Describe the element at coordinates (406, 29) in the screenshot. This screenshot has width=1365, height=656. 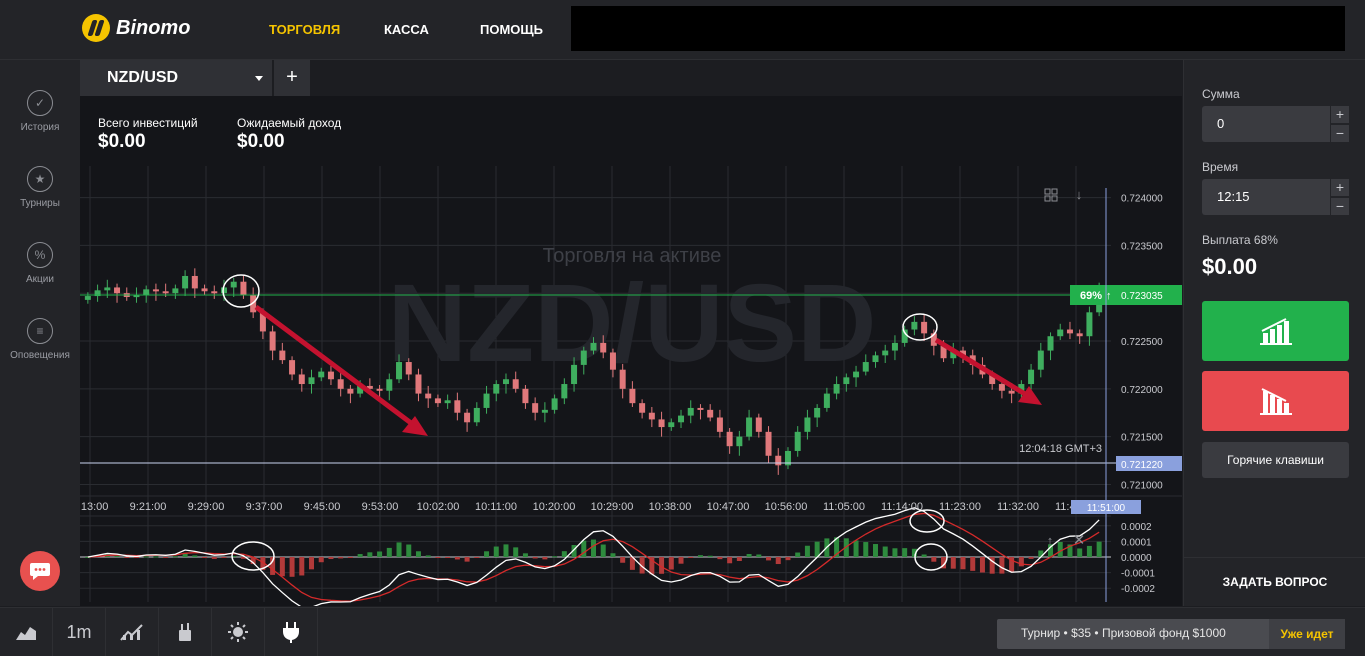
I see `nav-cashier: КАССА` at that location.